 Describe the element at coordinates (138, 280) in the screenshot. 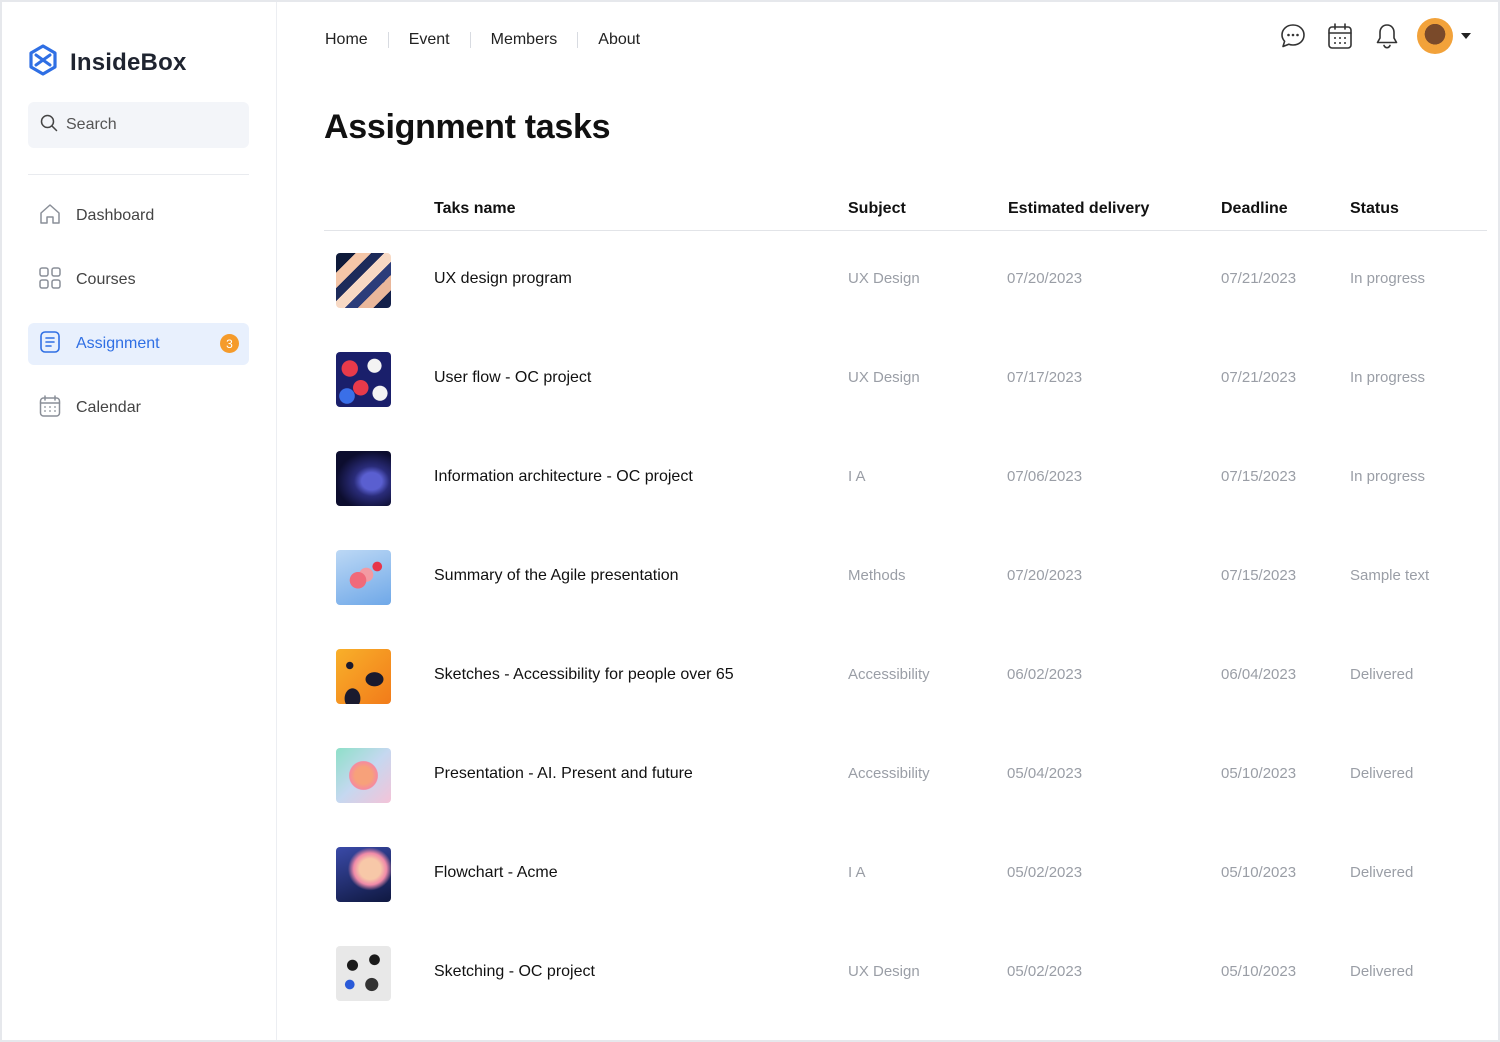

I see `sidebar-item-courses: Courses` at that location.